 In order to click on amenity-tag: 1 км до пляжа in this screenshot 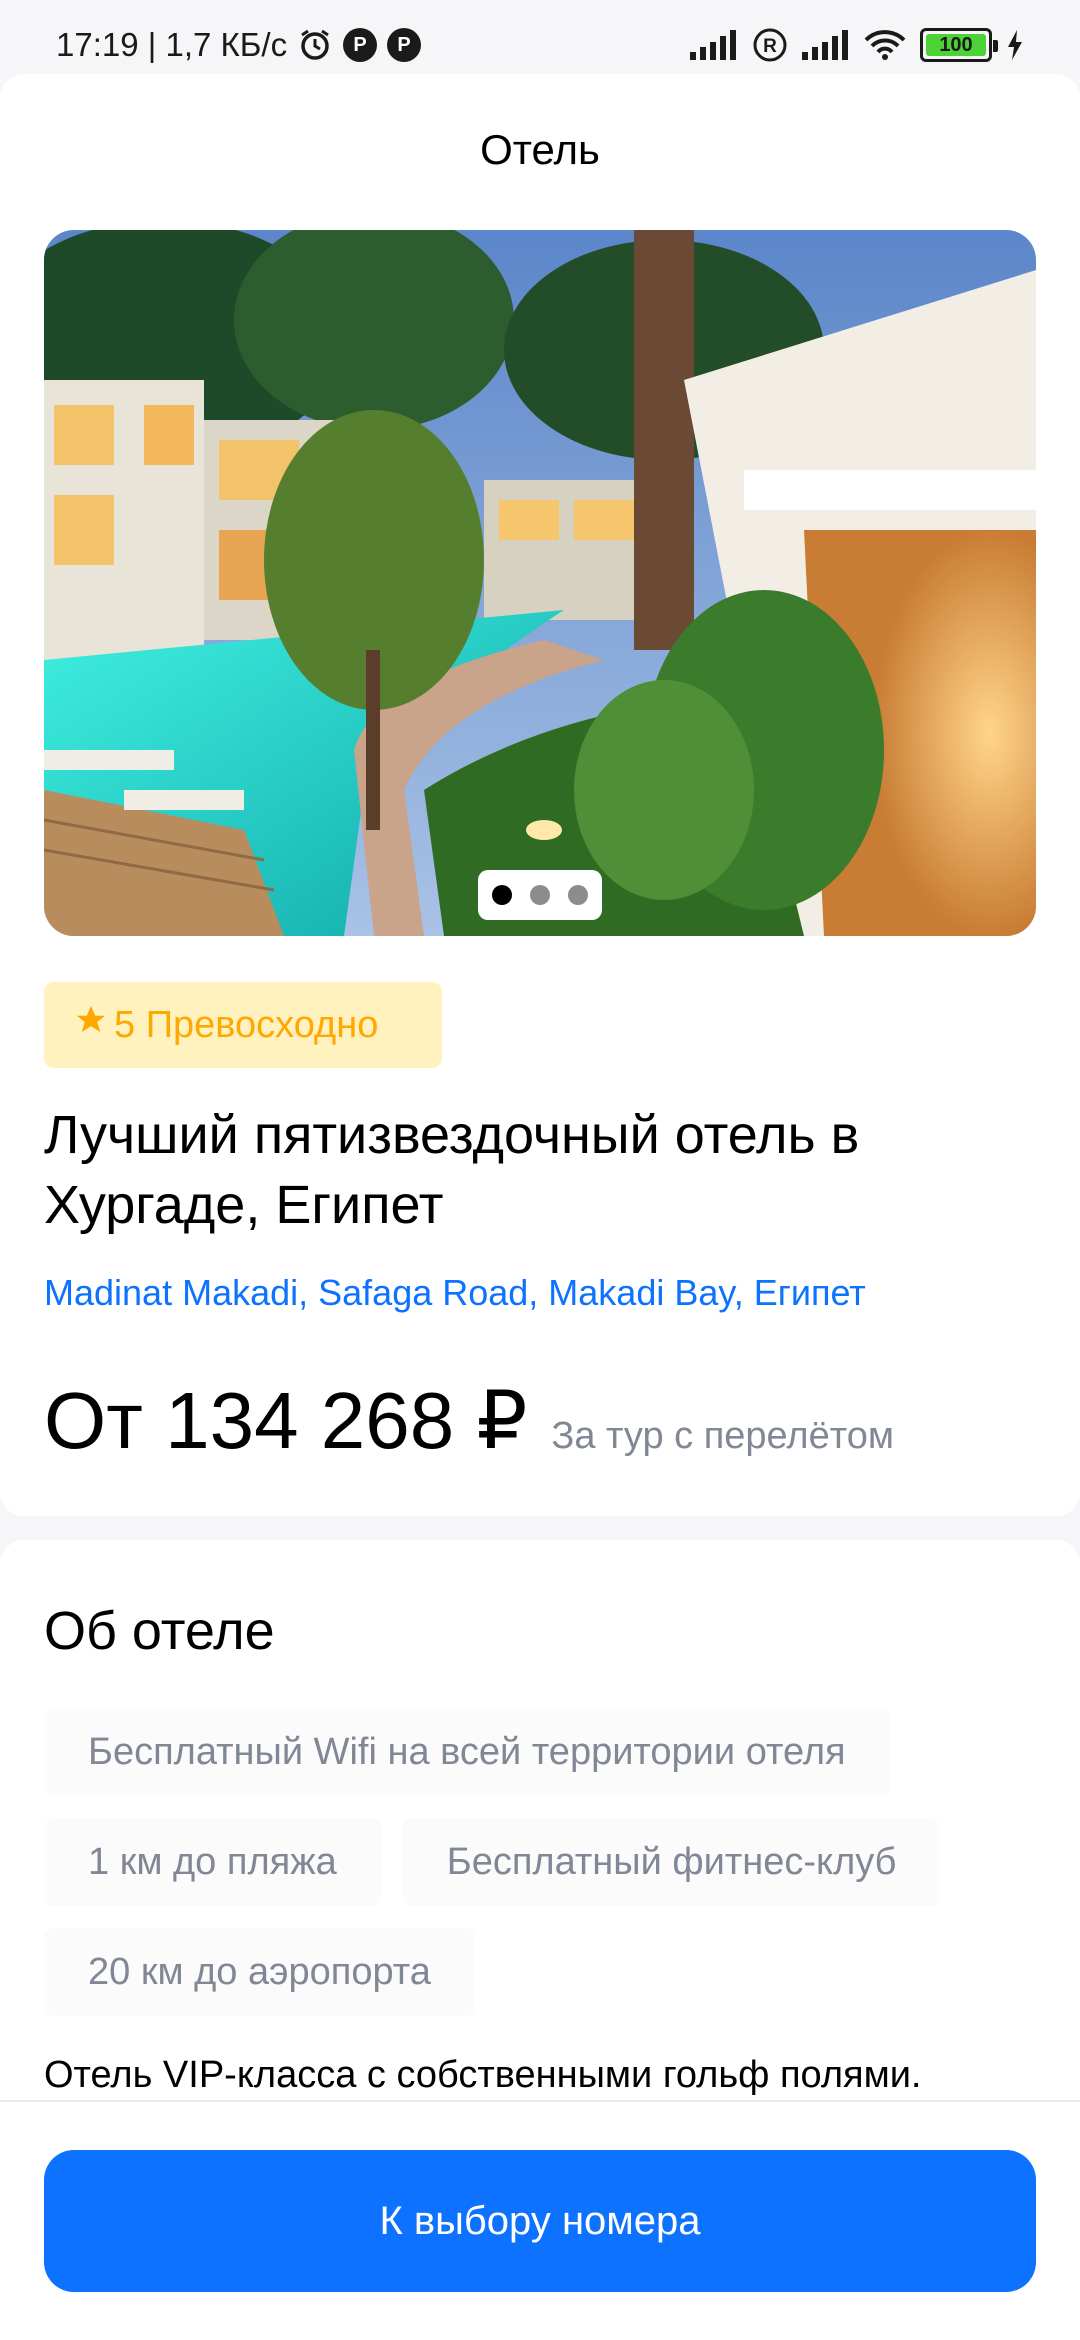, I will do `click(212, 1862)`.